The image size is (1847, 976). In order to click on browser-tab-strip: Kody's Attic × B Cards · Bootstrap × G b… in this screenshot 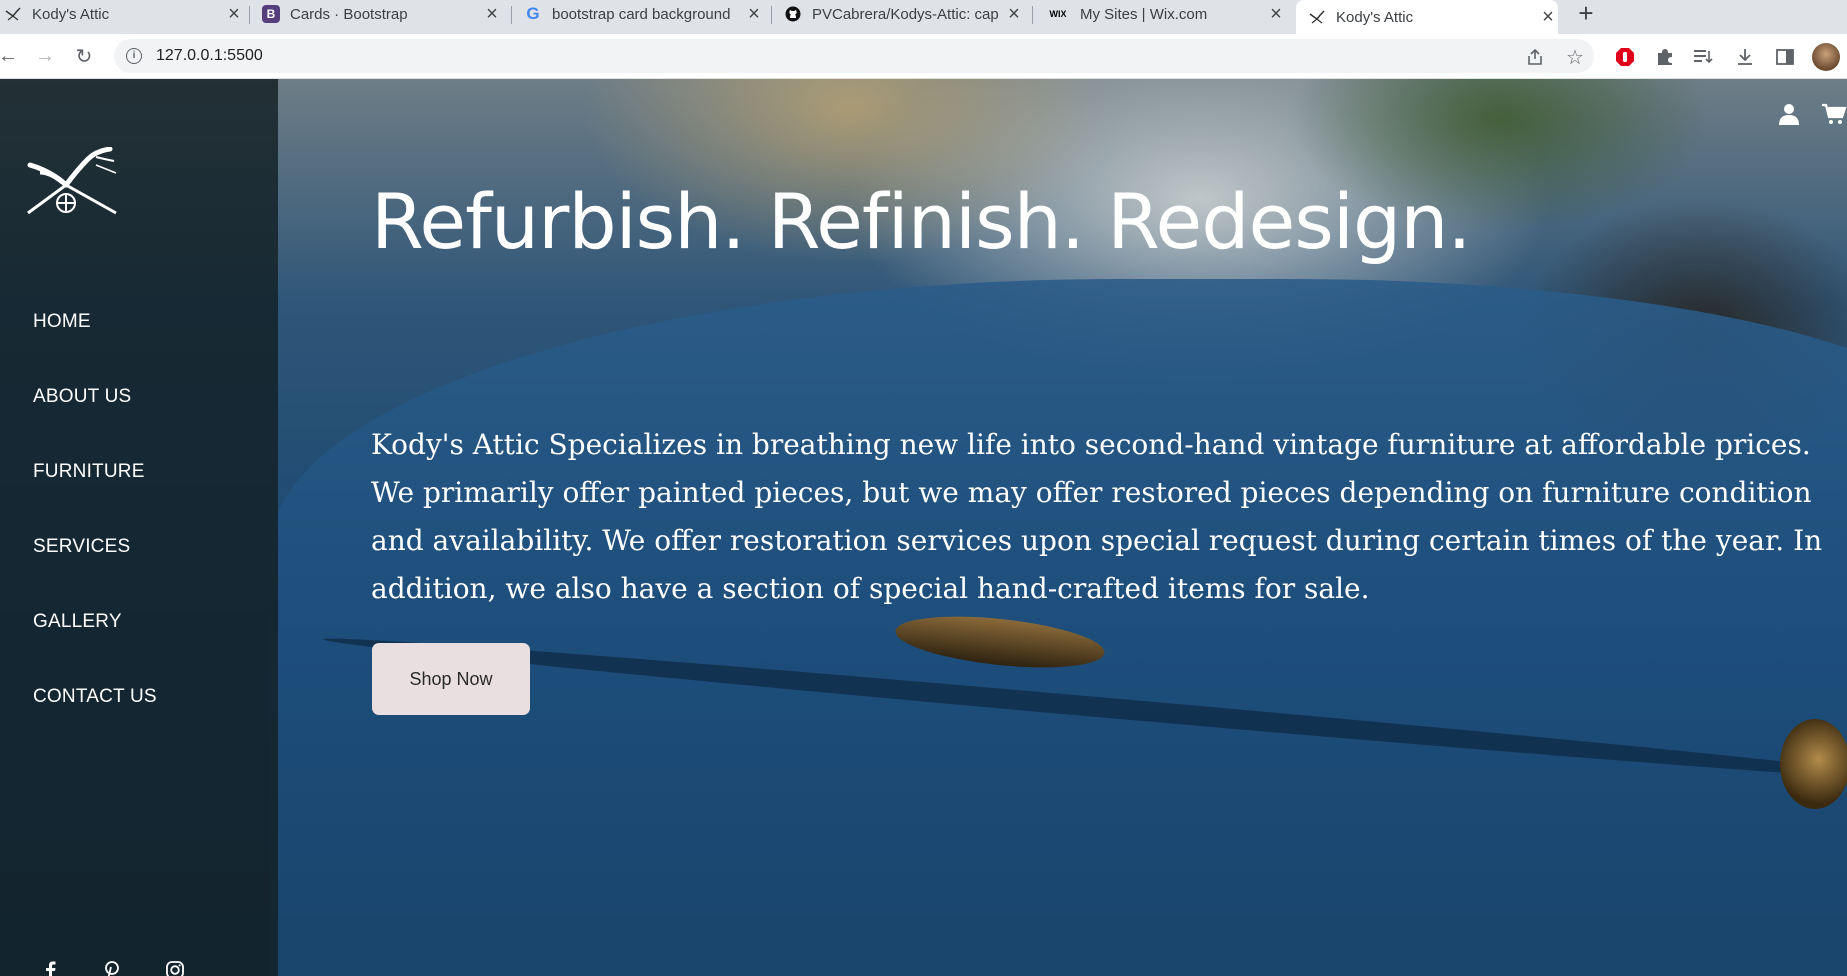, I will do `click(923, 17)`.